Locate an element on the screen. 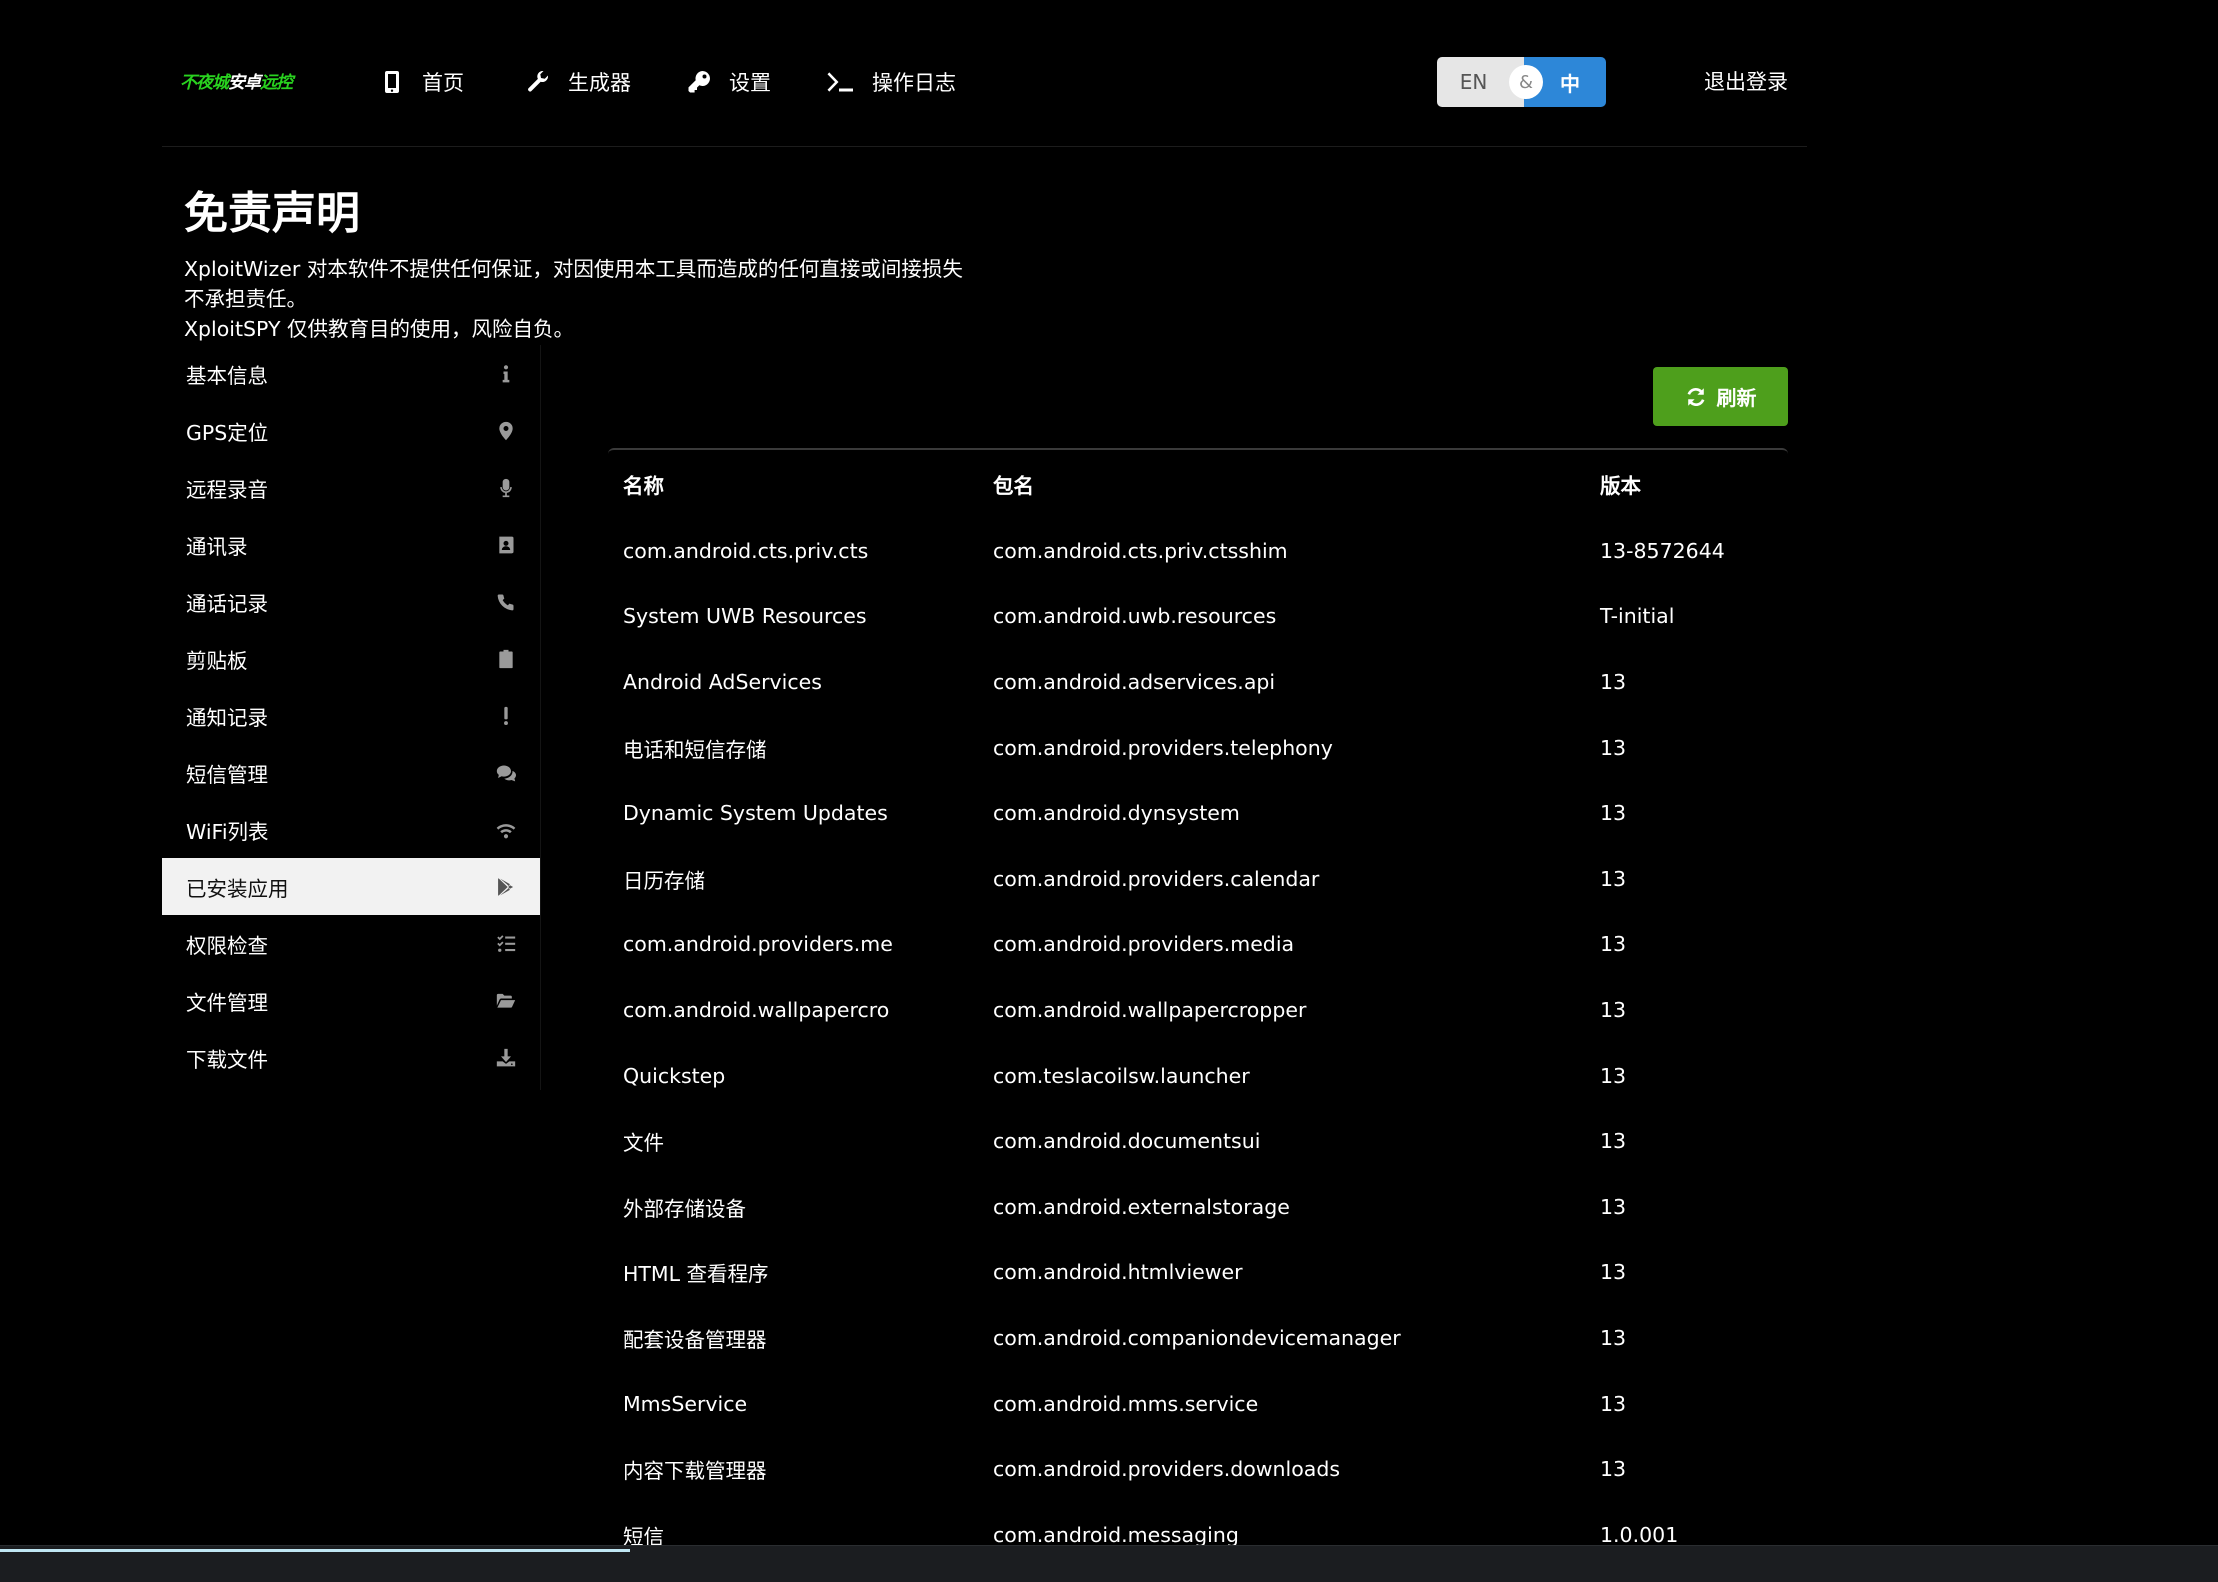 The width and height of the screenshot is (2218, 1582). column-header-version: 版本 is located at coordinates (1620, 486).